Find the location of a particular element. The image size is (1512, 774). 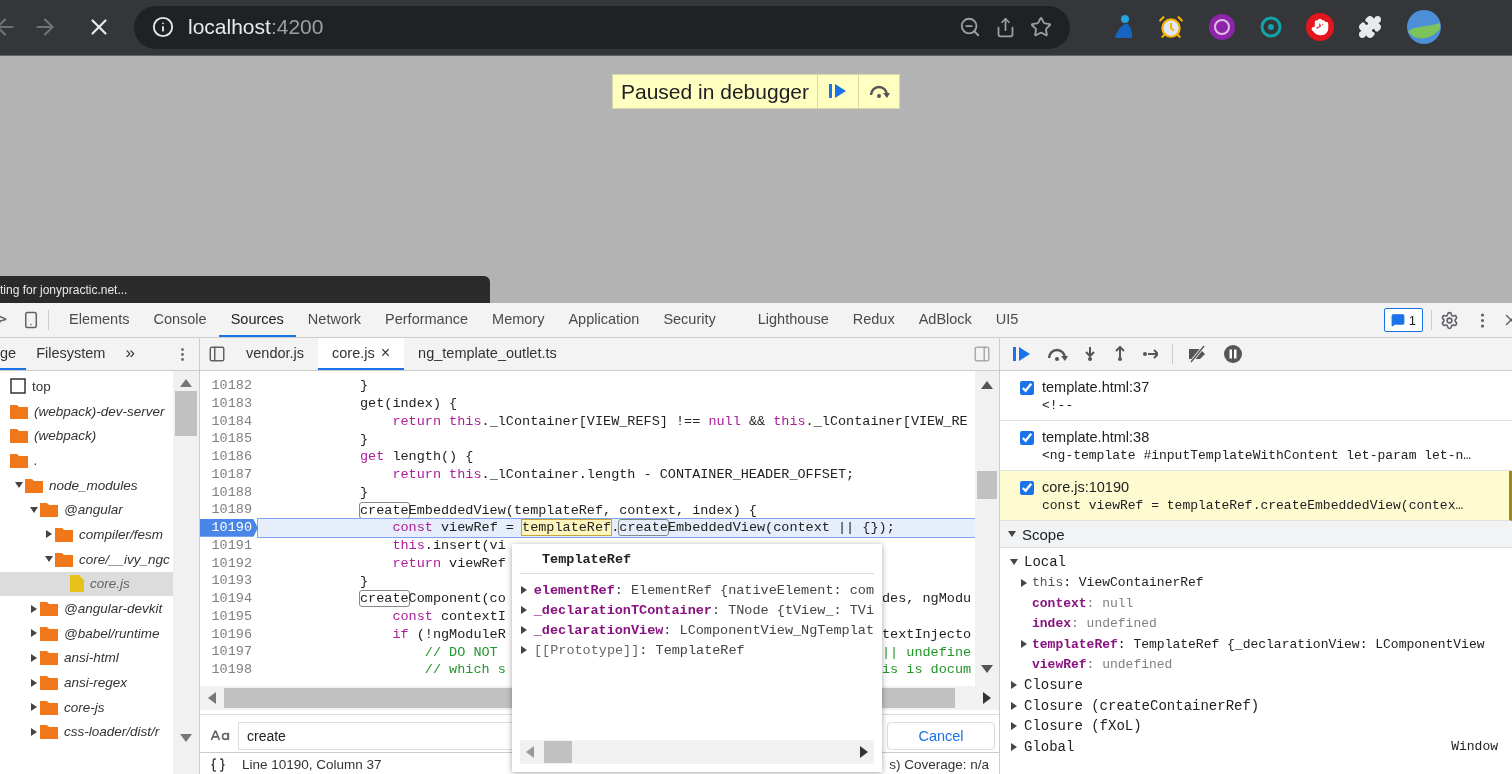

pause-on-exceptions-icon is located at coordinates (1233, 354).